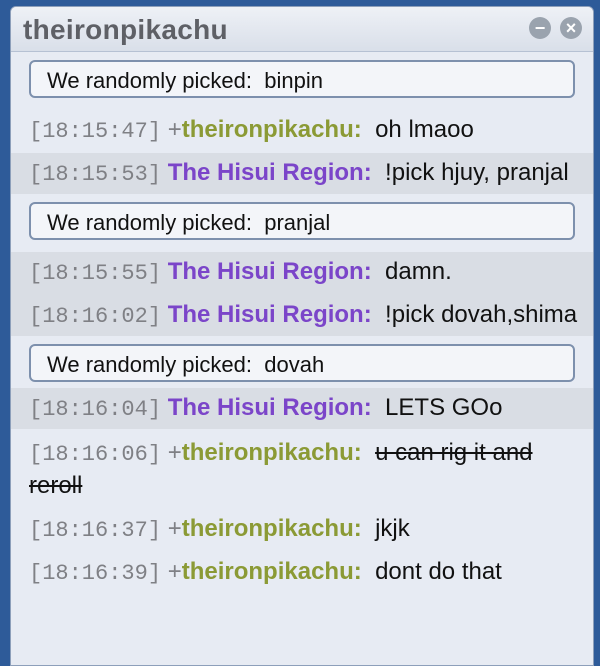  I want to click on message-text: oh lmaoo, so click(424, 129).